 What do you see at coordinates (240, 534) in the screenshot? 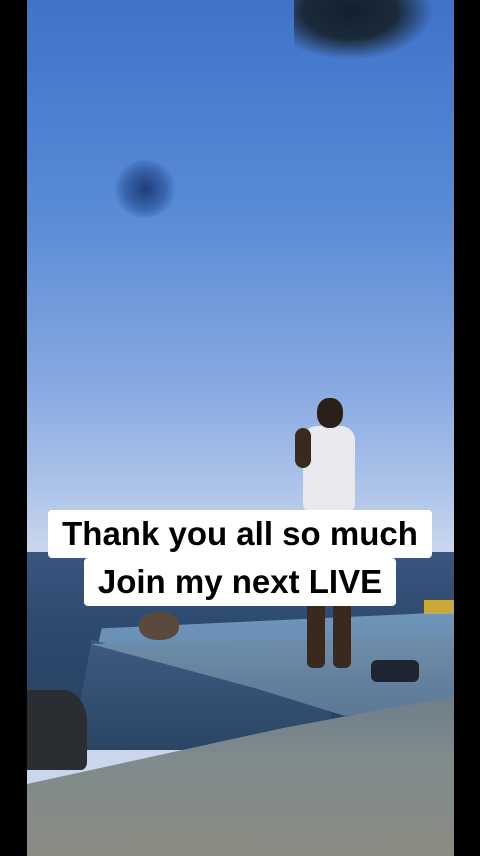
I see `caption-line-1: Thank you all so much` at bounding box center [240, 534].